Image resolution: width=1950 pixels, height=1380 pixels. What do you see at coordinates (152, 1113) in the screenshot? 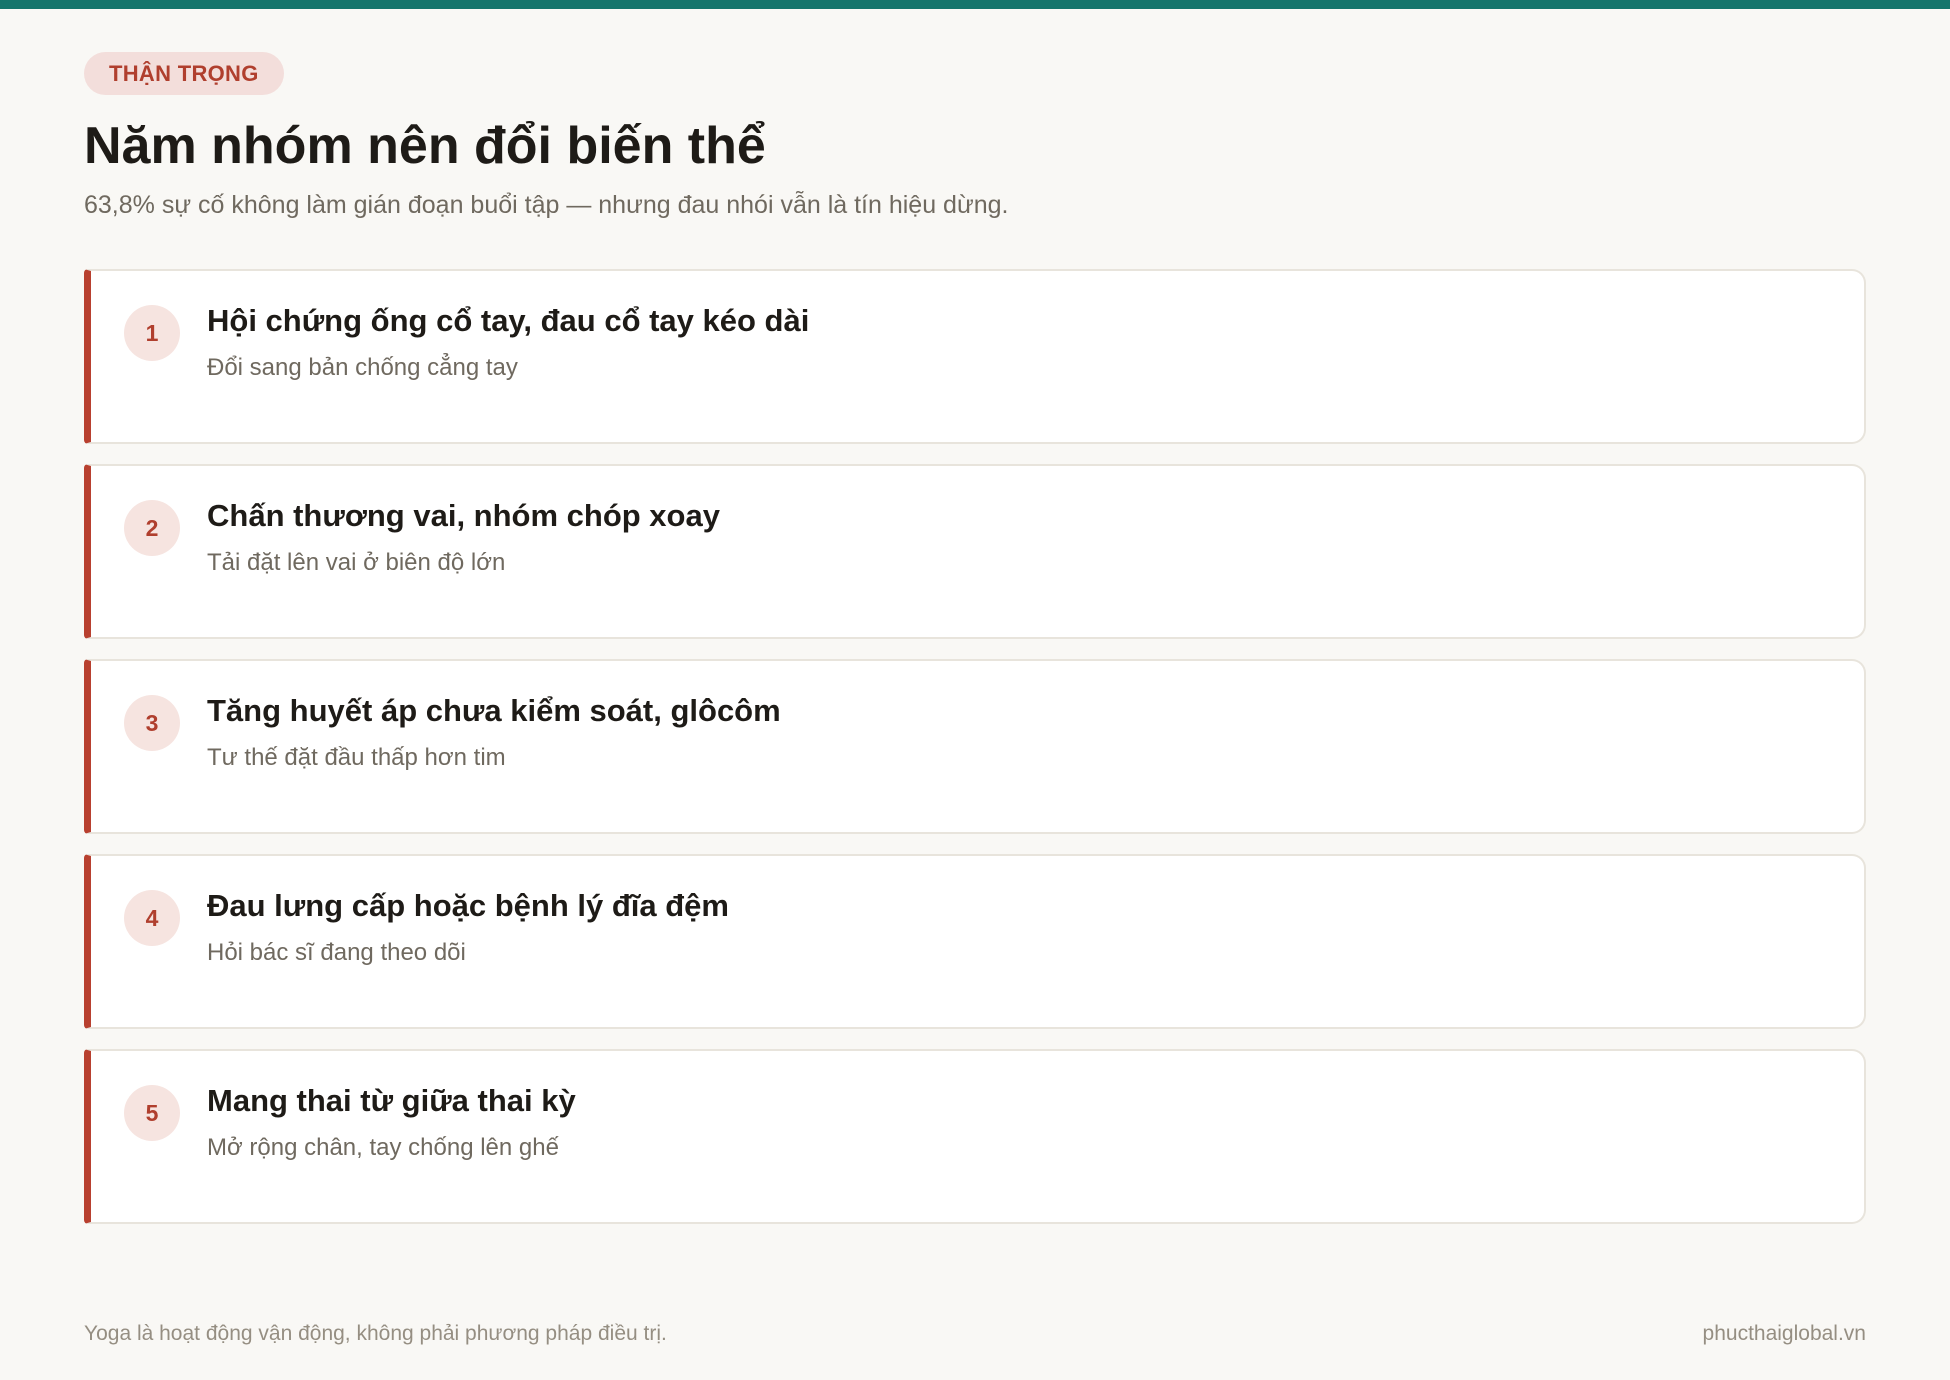
I see `item-number: 5` at bounding box center [152, 1113].